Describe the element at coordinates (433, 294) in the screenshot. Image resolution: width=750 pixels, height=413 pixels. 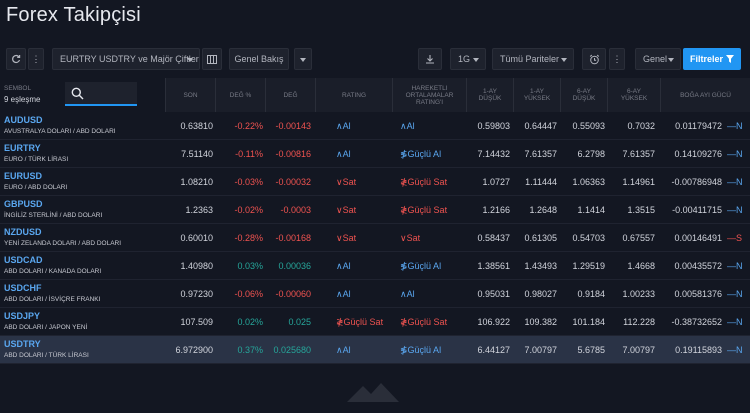
I see `cell-ma-rating: ∧ Al` at that location.